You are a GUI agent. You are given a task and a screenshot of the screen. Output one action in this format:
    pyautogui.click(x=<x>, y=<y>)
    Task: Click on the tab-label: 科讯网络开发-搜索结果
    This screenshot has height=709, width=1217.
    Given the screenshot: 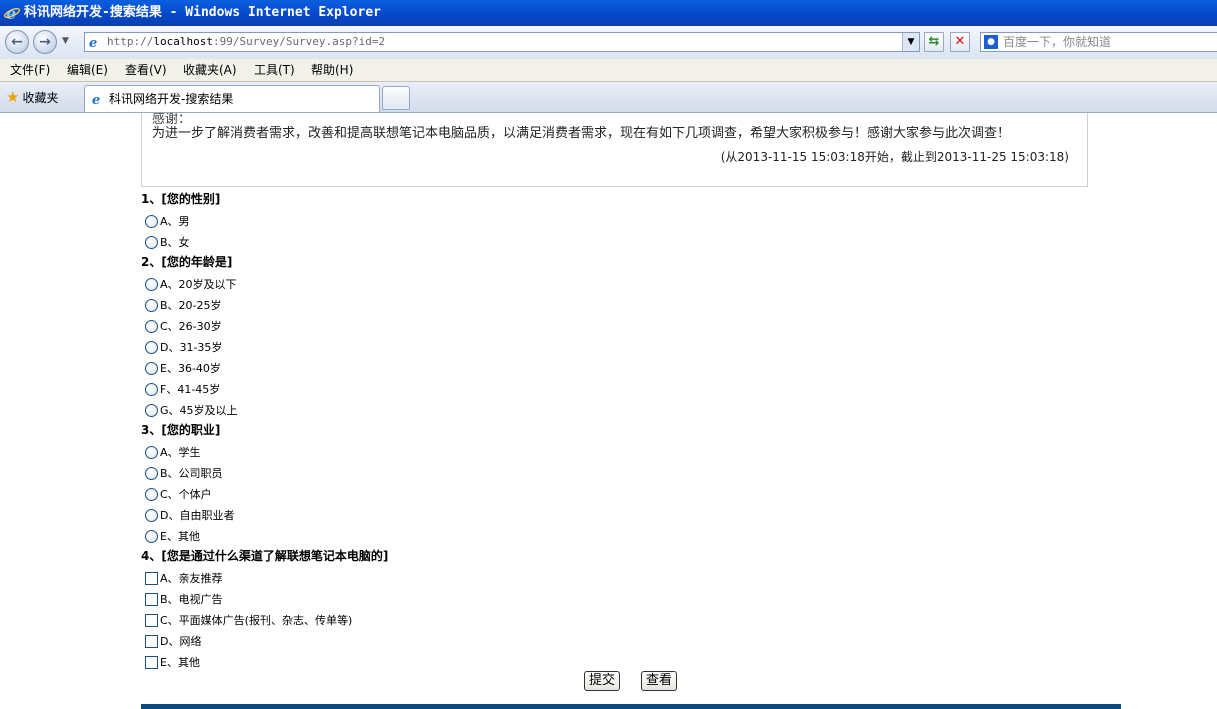 What is the action you would take?
    pyautogui.click(x=171, y=99)
    